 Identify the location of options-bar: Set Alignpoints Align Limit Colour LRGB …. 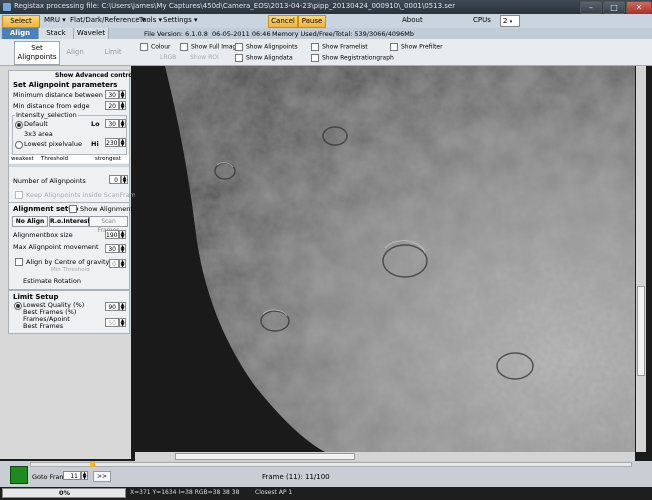
(326, 52).